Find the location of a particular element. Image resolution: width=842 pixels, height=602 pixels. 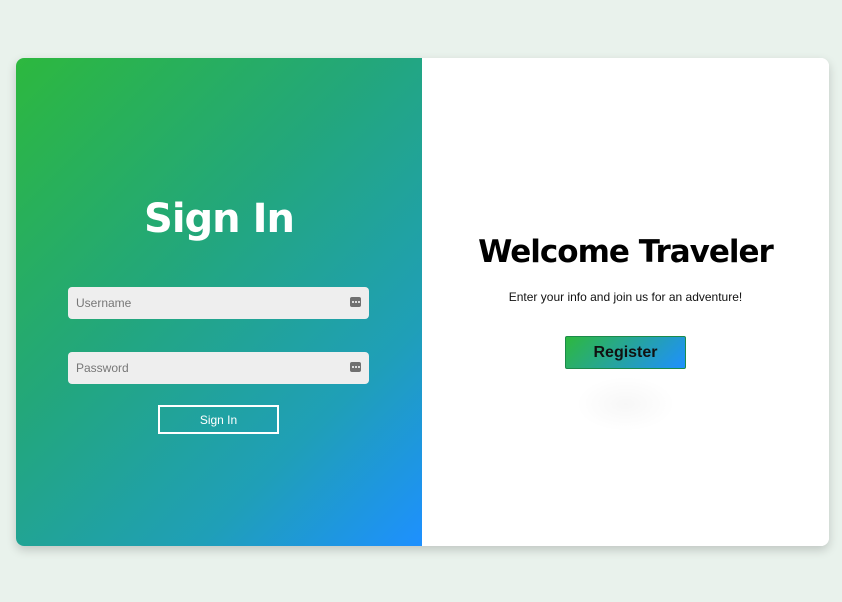

register-button: Register is located at coordinates (625, 352).